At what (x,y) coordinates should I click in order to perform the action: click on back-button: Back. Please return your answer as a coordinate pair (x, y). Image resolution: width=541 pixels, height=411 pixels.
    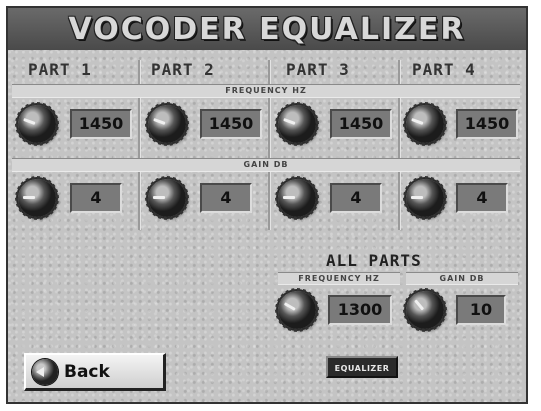
    Looking at the image, I should click on (95, 372).